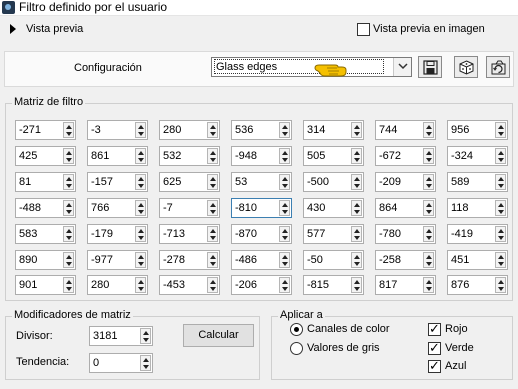  Describe the element at coordinates (261, 130) in the screenshot. I see `matrix-cell: 536` at that location.